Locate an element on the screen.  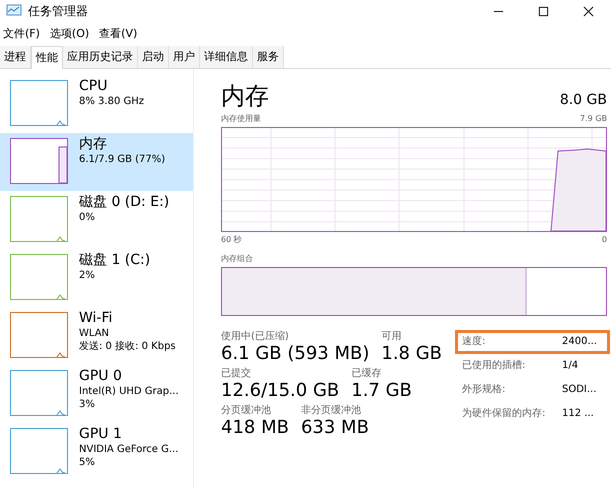
device-info: WLAN is located at coordinates (94, 333).